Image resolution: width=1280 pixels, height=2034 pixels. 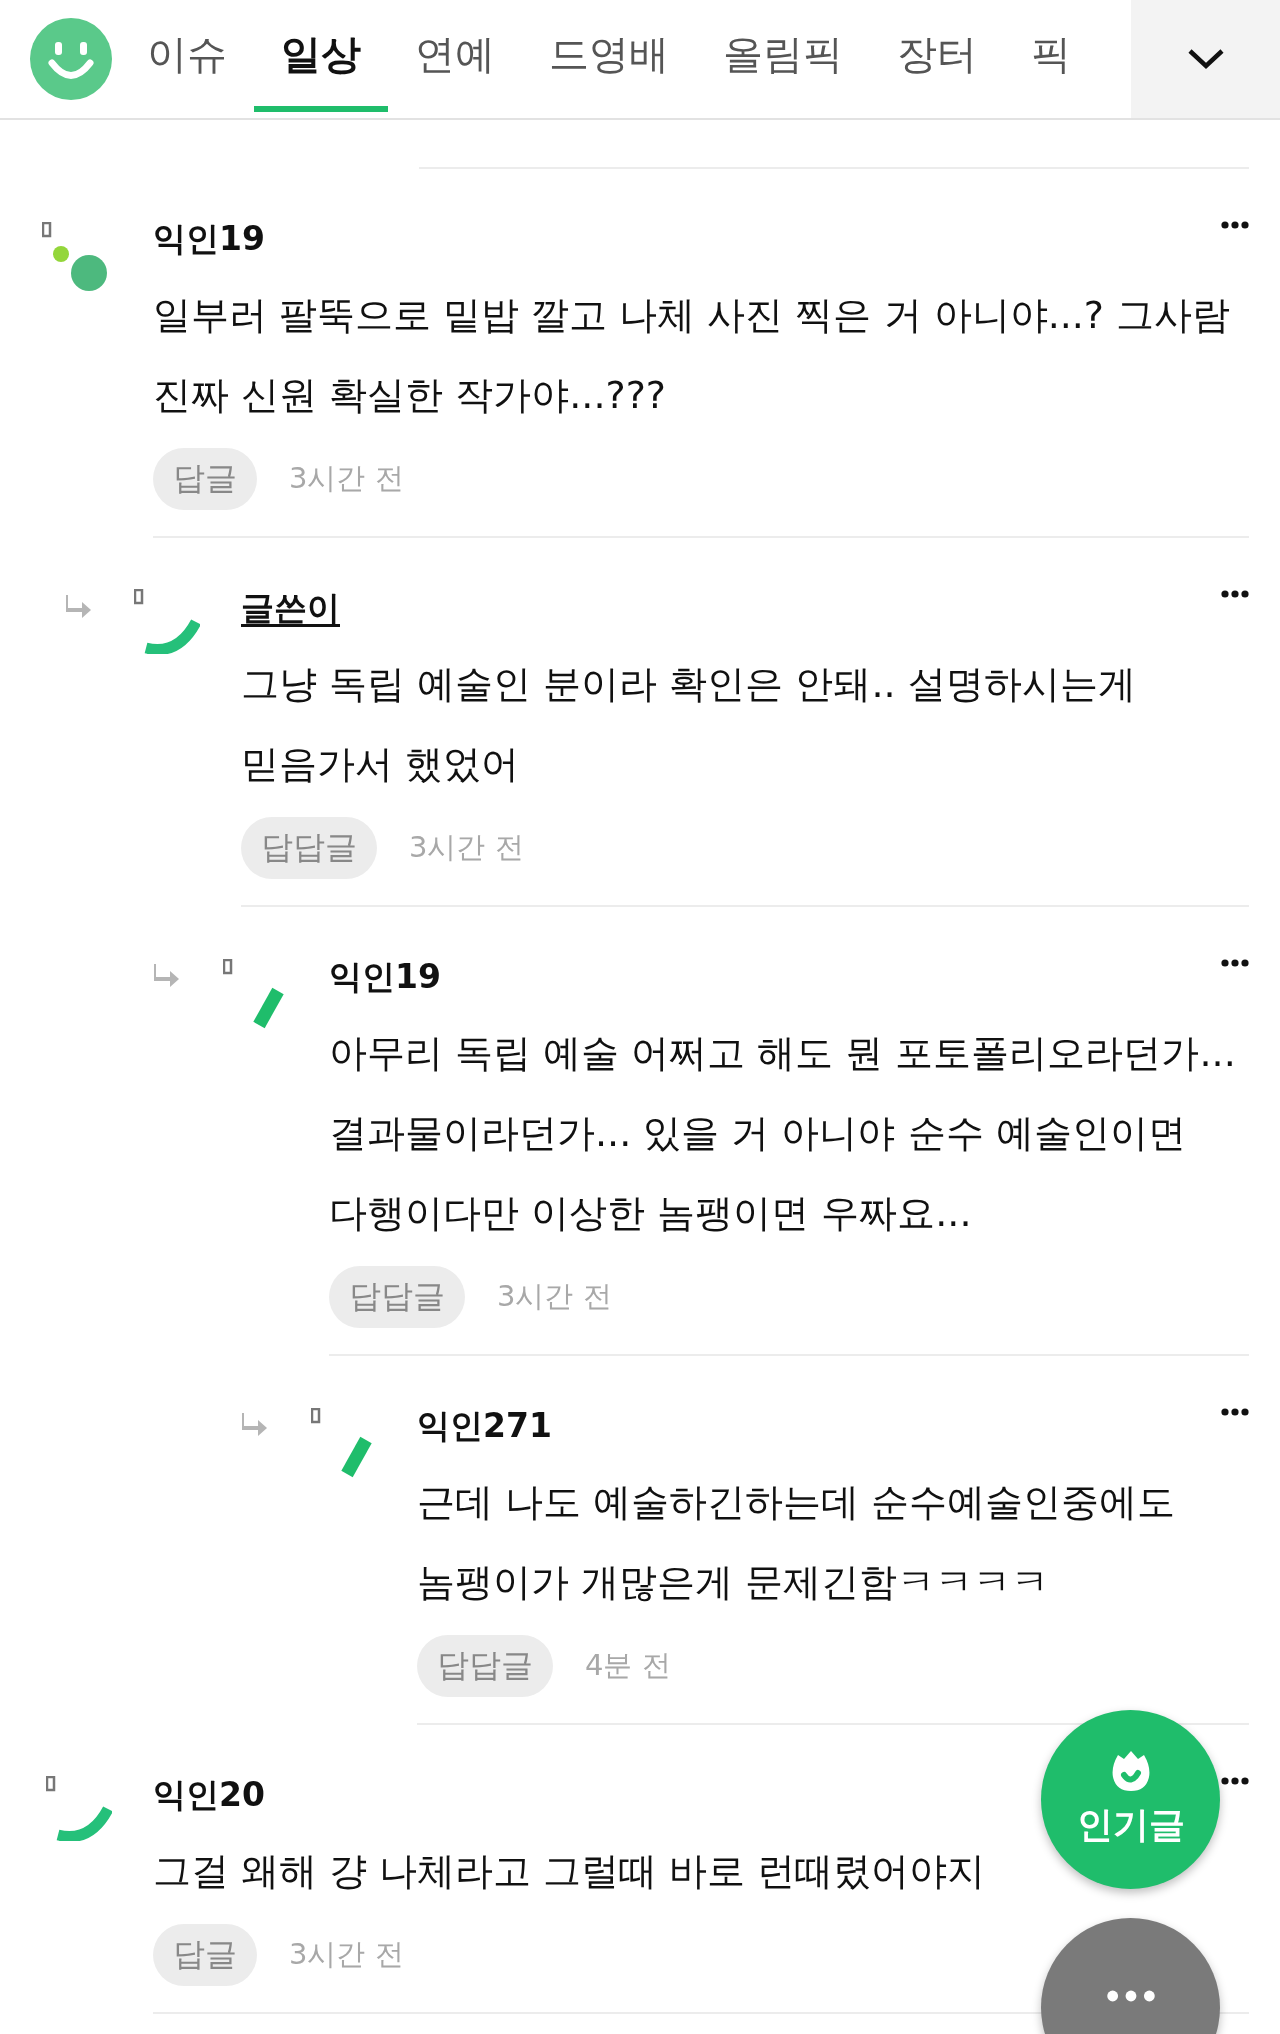 I want to click on comment-text: 일부러 팔뚝으로 밑밥 깔고 나체 사진 찍은 거 아니야...? 그사람 진짜 신원 확실한 작가야...???, so click(x=692, y=355).